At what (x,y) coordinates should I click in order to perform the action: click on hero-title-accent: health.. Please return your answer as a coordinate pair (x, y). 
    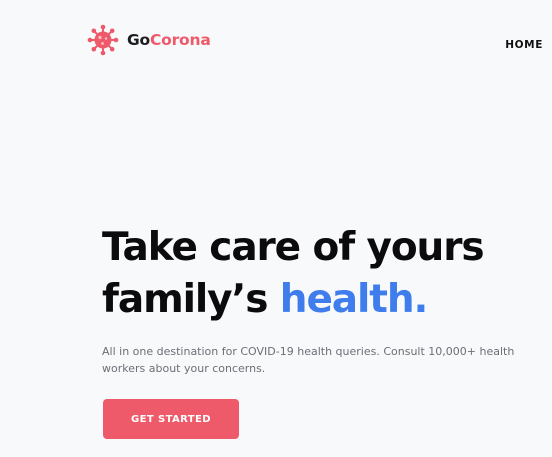
    Looking at the image, I should click on (354, 299).